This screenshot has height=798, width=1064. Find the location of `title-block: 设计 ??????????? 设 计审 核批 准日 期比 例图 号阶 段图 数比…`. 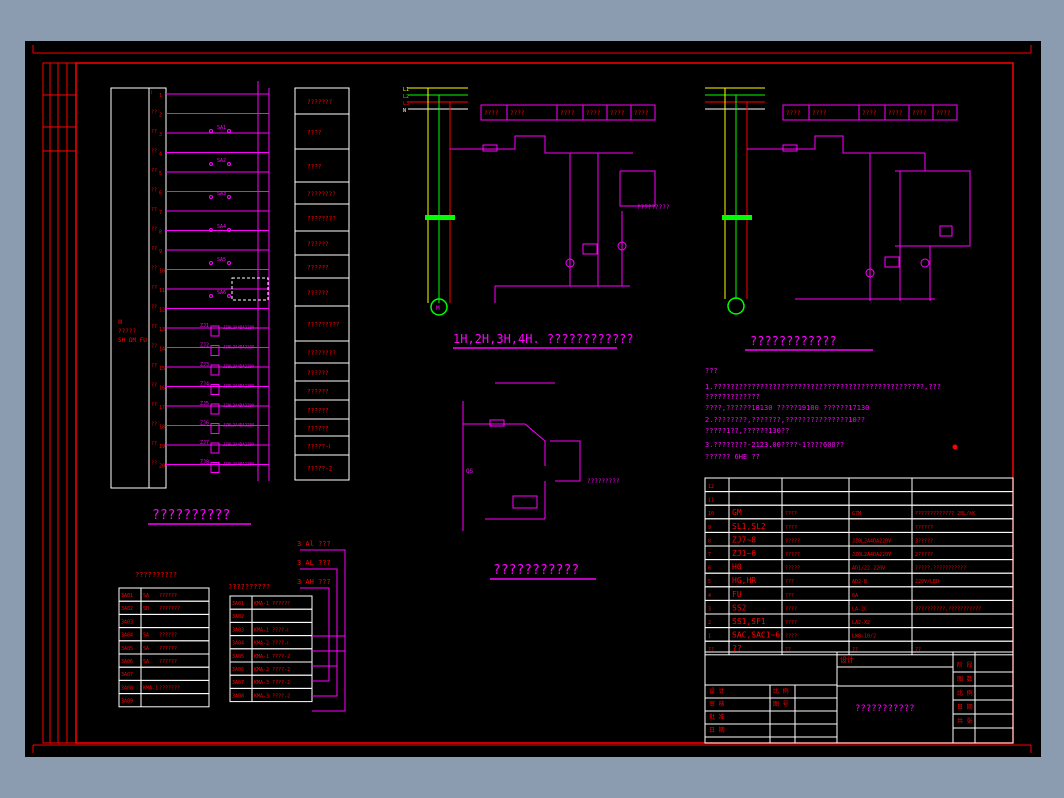

title-block: 设计 ??????????? 设 计审 核批 准日 期比 例图 号阶 段图 数比… is located at coordinates (859, 697).